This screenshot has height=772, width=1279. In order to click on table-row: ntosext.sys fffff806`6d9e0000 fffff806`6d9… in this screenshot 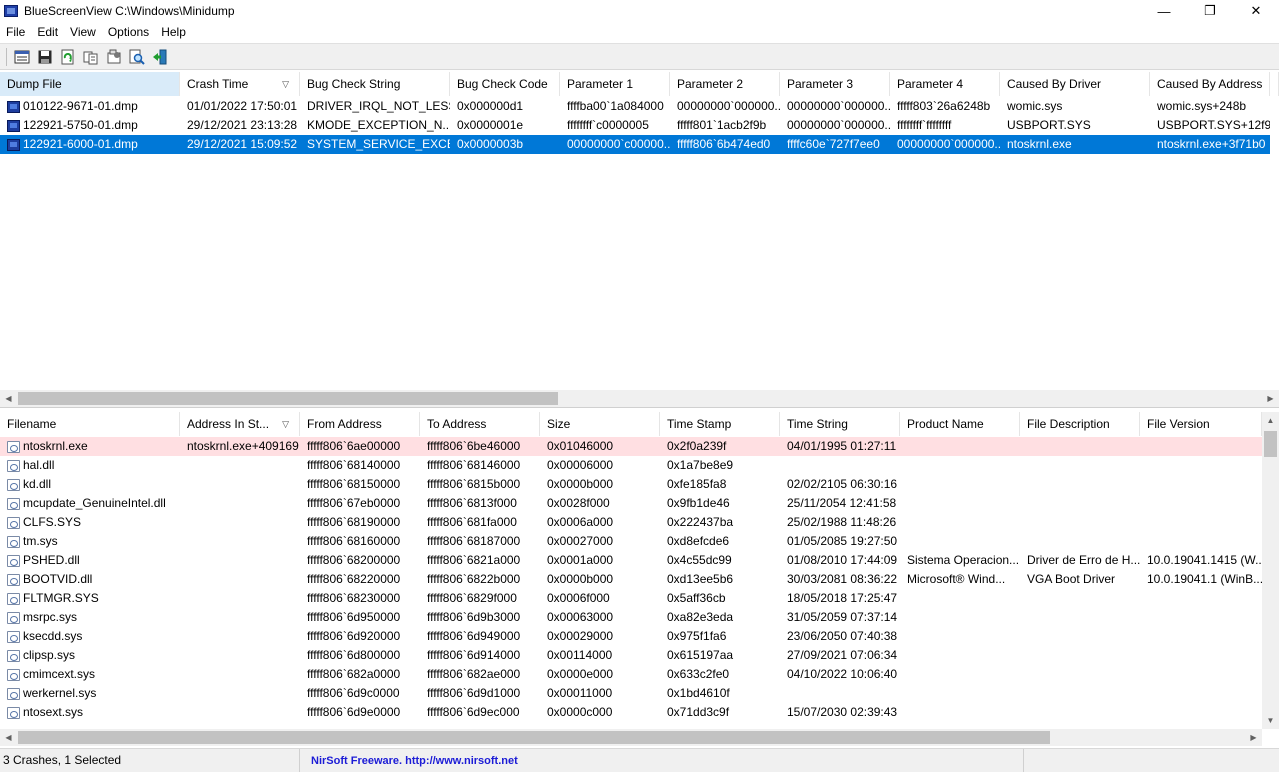, I will do `click(631, 712)`.